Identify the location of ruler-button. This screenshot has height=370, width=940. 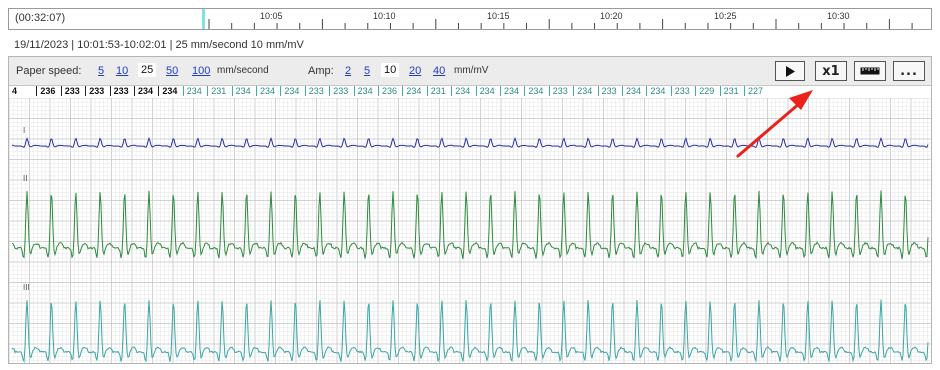
(870, 71).